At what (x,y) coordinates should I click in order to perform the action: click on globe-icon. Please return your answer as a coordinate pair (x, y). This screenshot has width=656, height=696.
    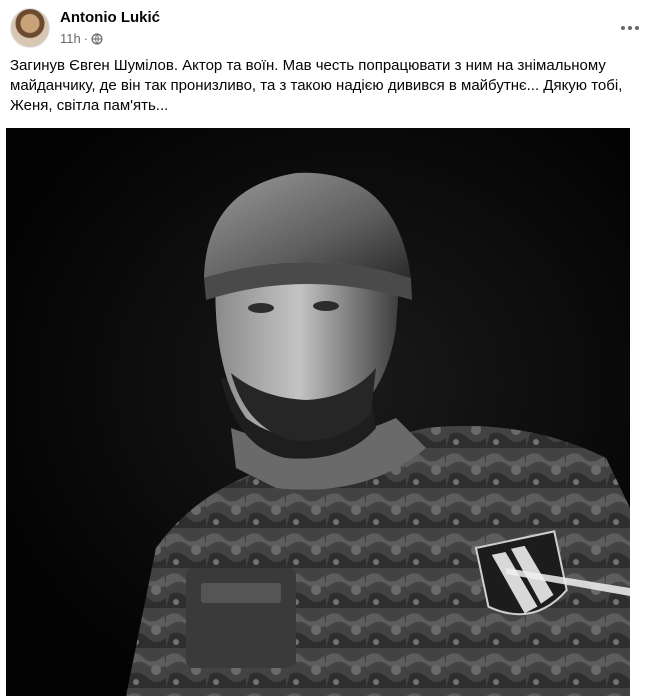
    Looking at the image, I should click on (97, 39).